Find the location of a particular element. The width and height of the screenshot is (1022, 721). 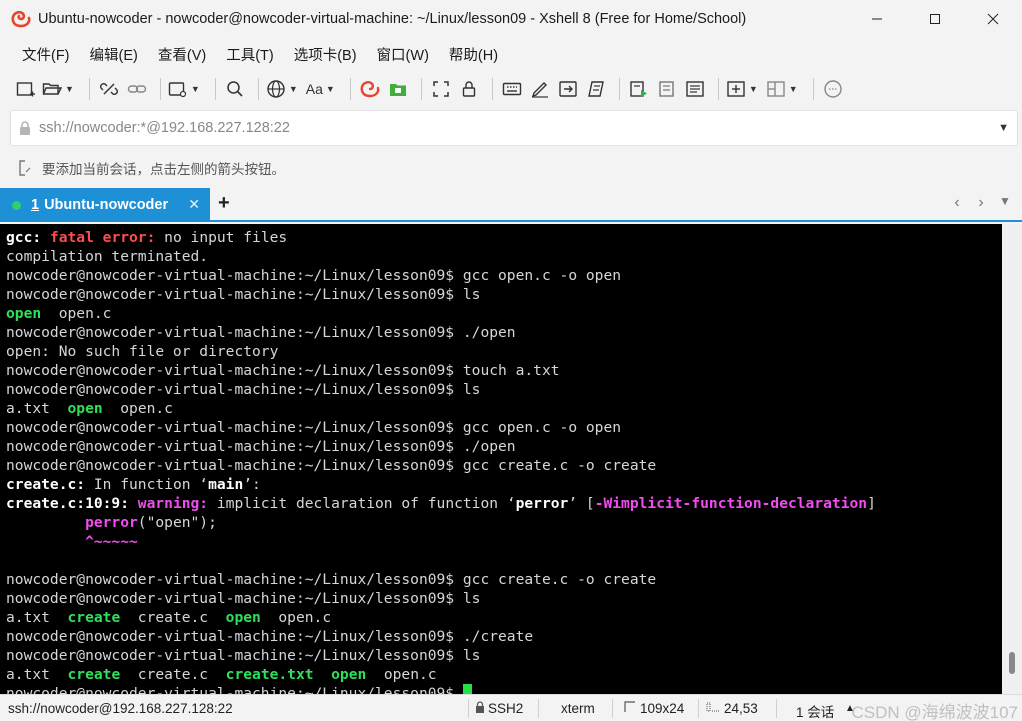

menu-file: 文件(F) is located at coordinates (46, 54).